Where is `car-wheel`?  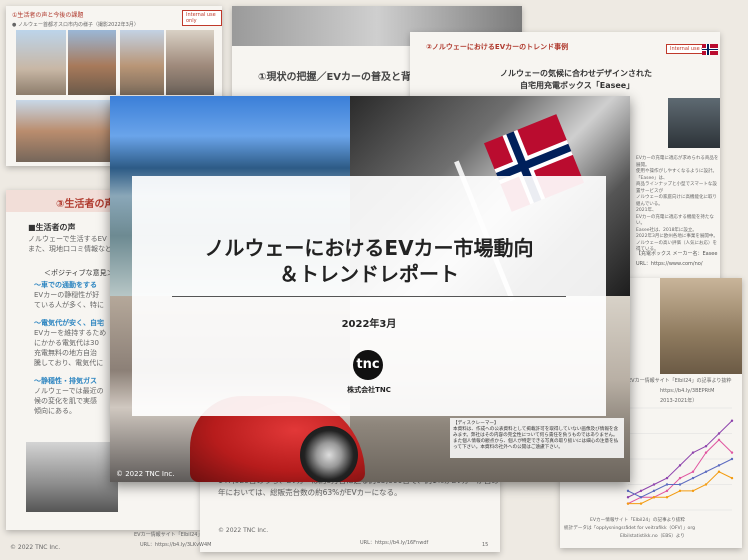
car-wheel is located at coordinates (329, 454).